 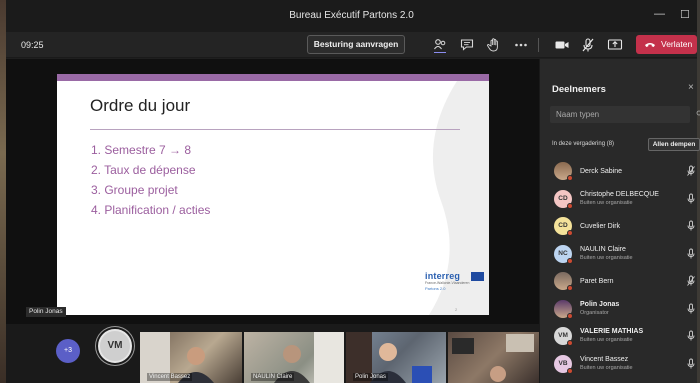 I want to click on panel-title: Deelnemers, so click(x=579, y=89).